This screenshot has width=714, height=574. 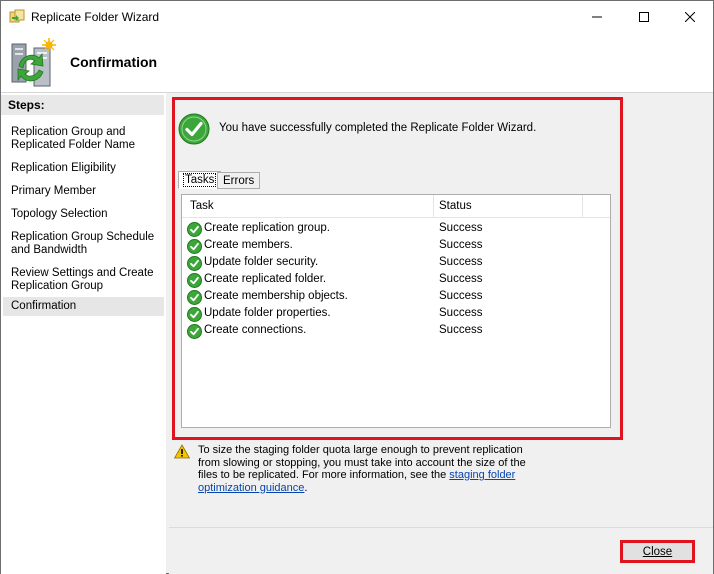 I want to click on replicated-folder-icon, so click(x=33, y=62).